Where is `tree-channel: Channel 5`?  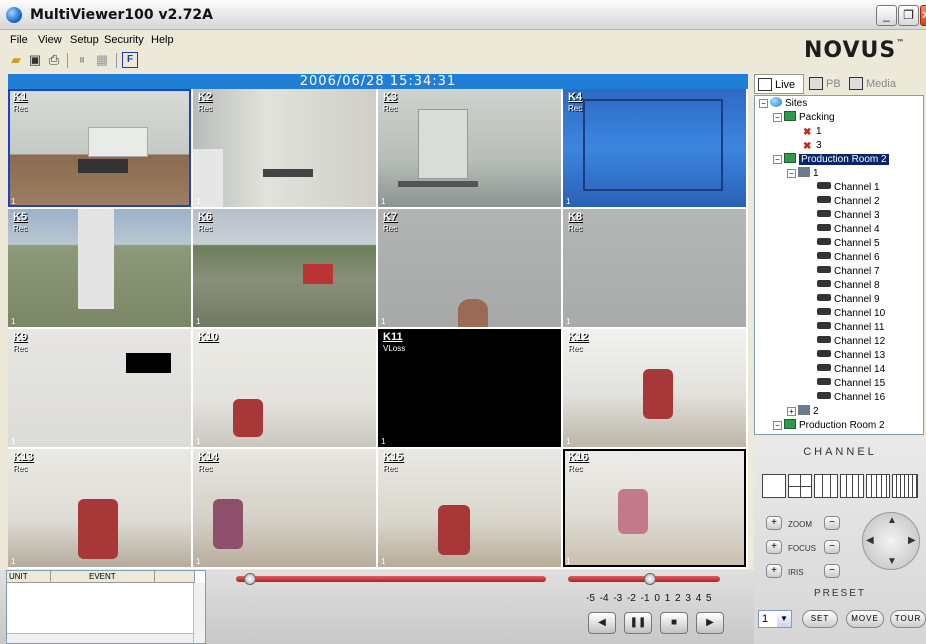 tree-channel: Channel 5 is located at coordinates (848, 244).